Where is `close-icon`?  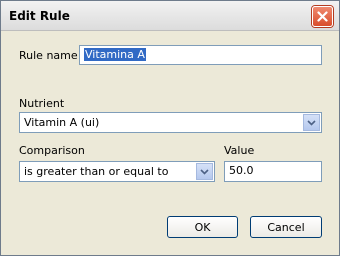
close-icon is located at coordinates (322, 16).